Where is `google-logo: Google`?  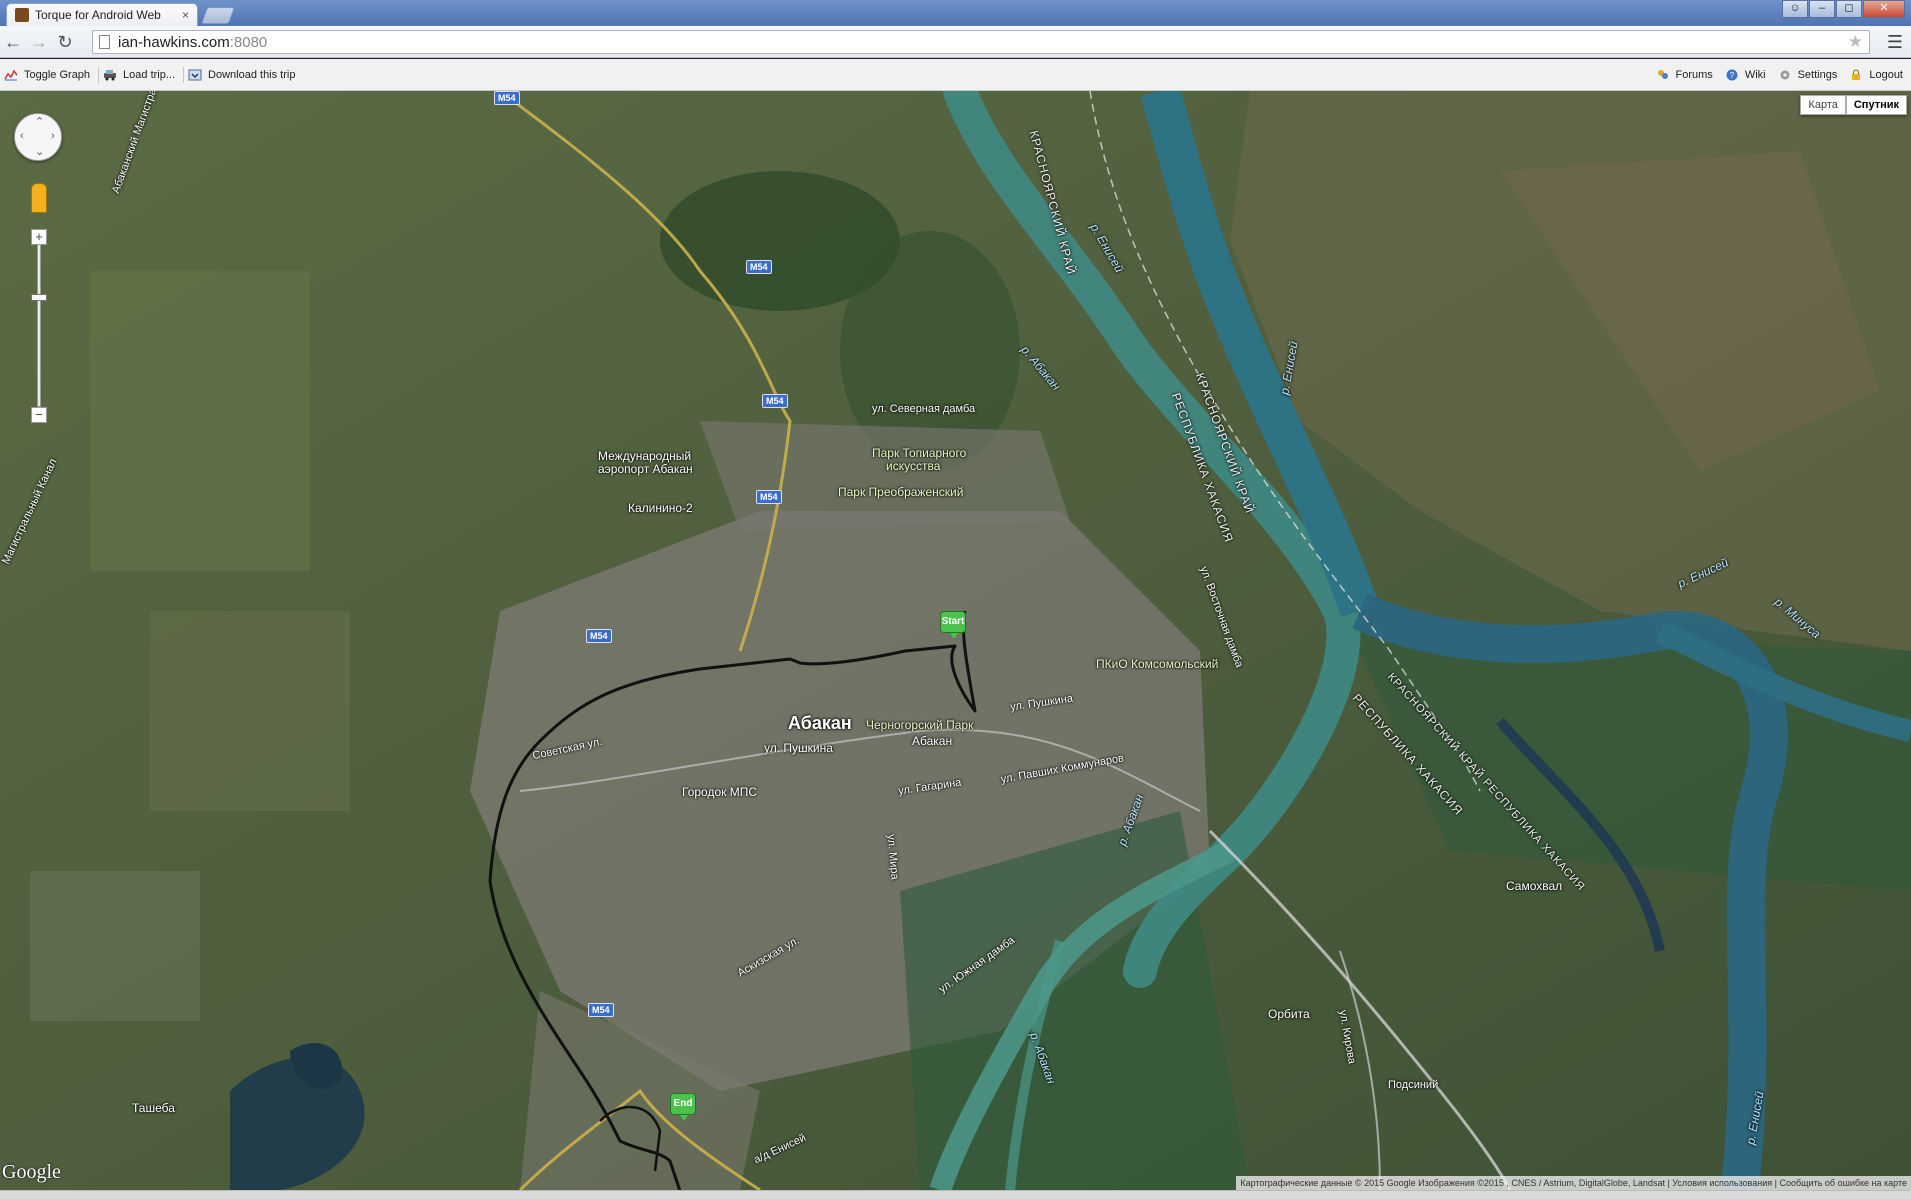
google-logo: Google is located at coordinates (31, 1172).